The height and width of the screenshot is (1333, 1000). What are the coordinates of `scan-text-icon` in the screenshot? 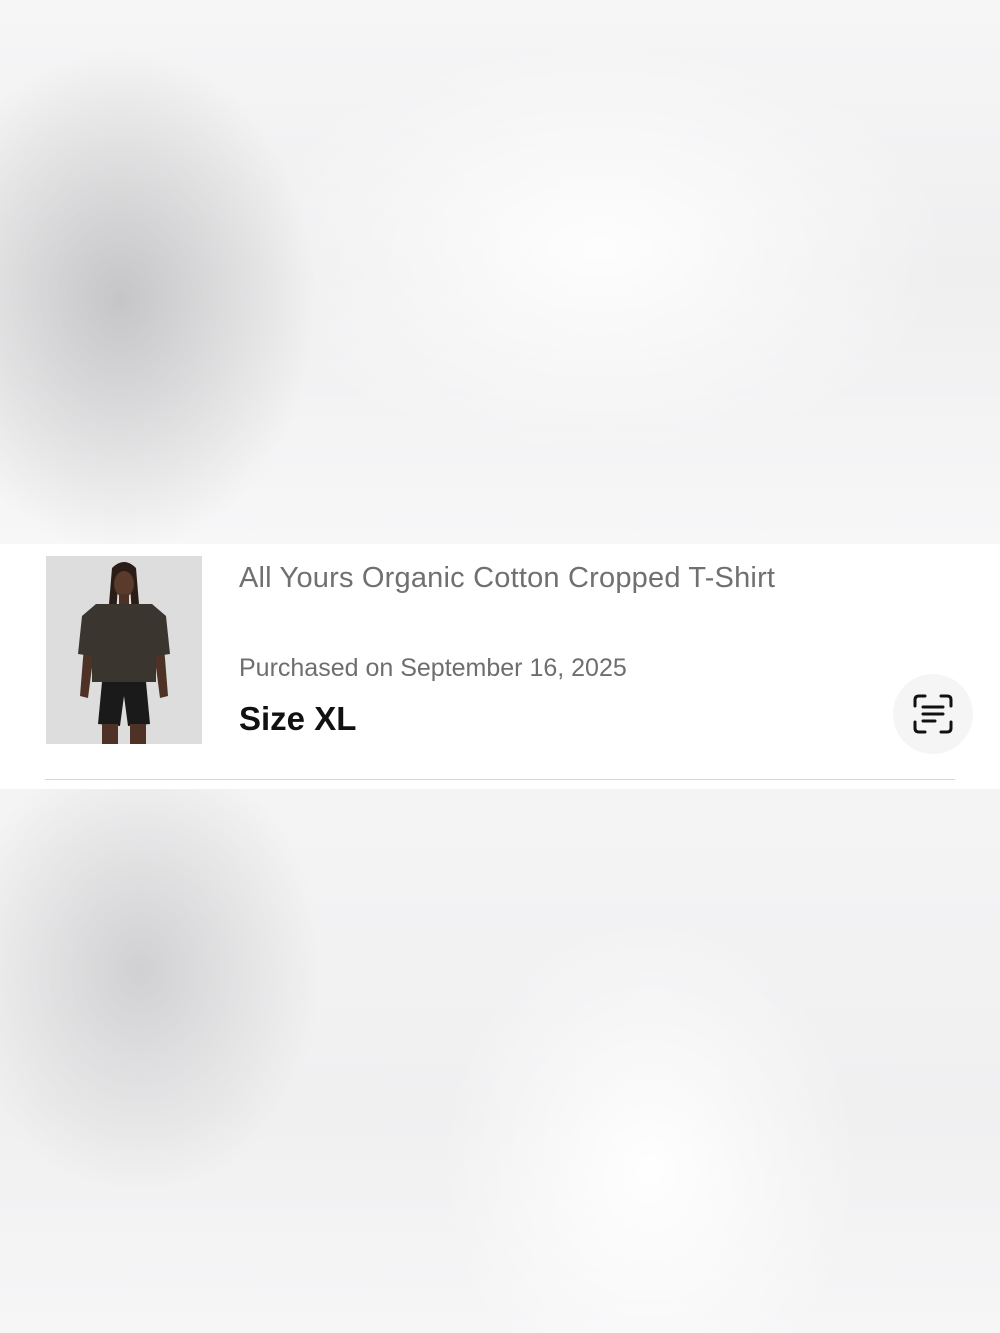 It's located at (933, 714).